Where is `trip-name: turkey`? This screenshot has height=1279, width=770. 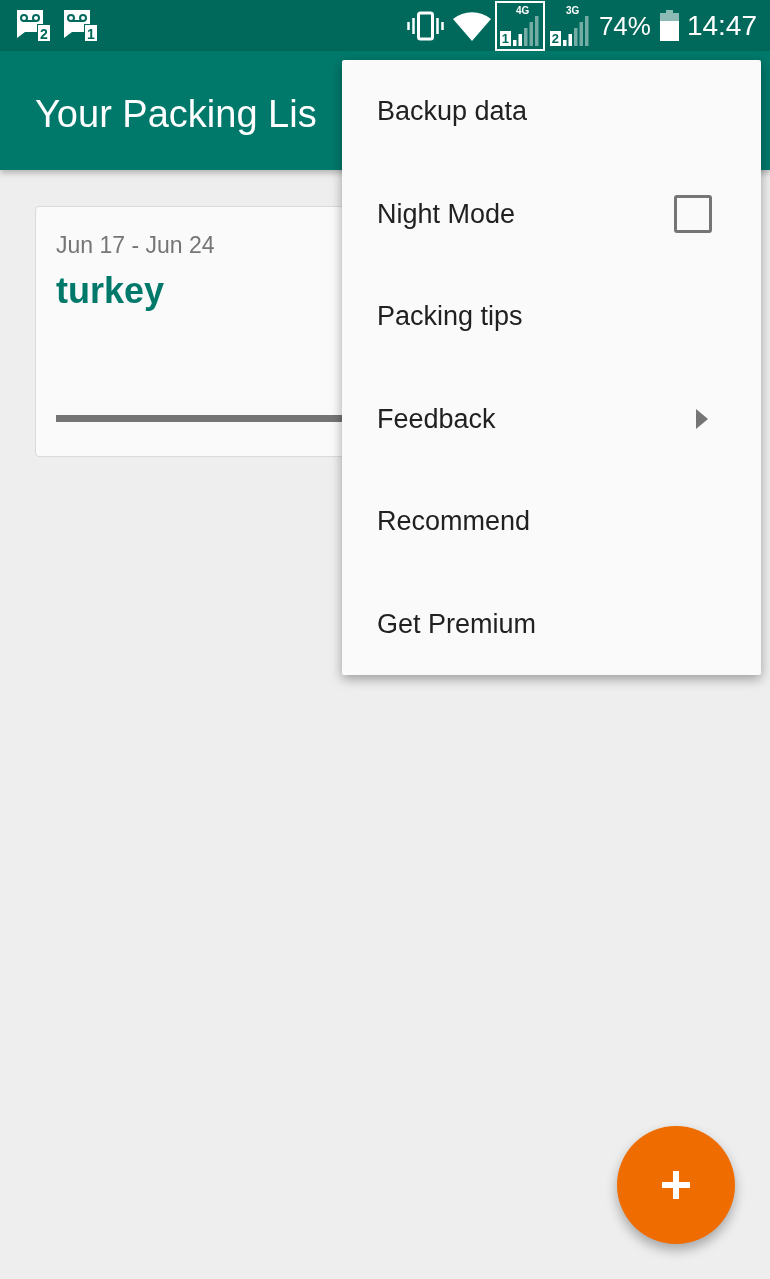
trip-name: turkey is located at coordinates (111, 291).